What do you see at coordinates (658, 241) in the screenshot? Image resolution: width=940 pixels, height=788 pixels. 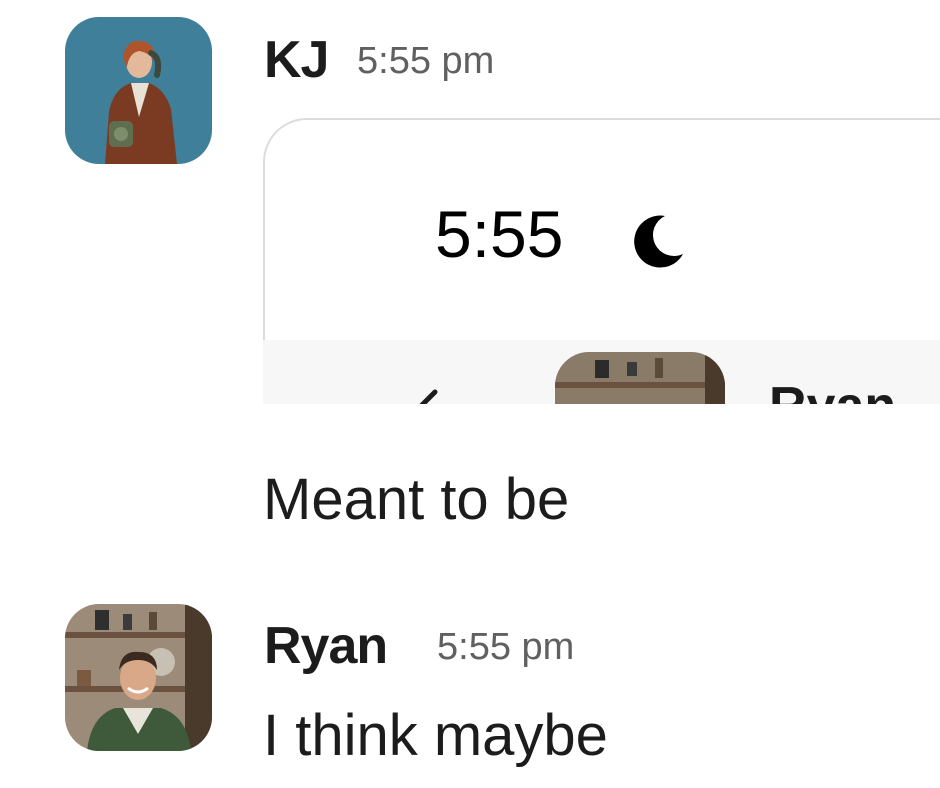 I see `moon-icon` at bounding box center [658, 241].